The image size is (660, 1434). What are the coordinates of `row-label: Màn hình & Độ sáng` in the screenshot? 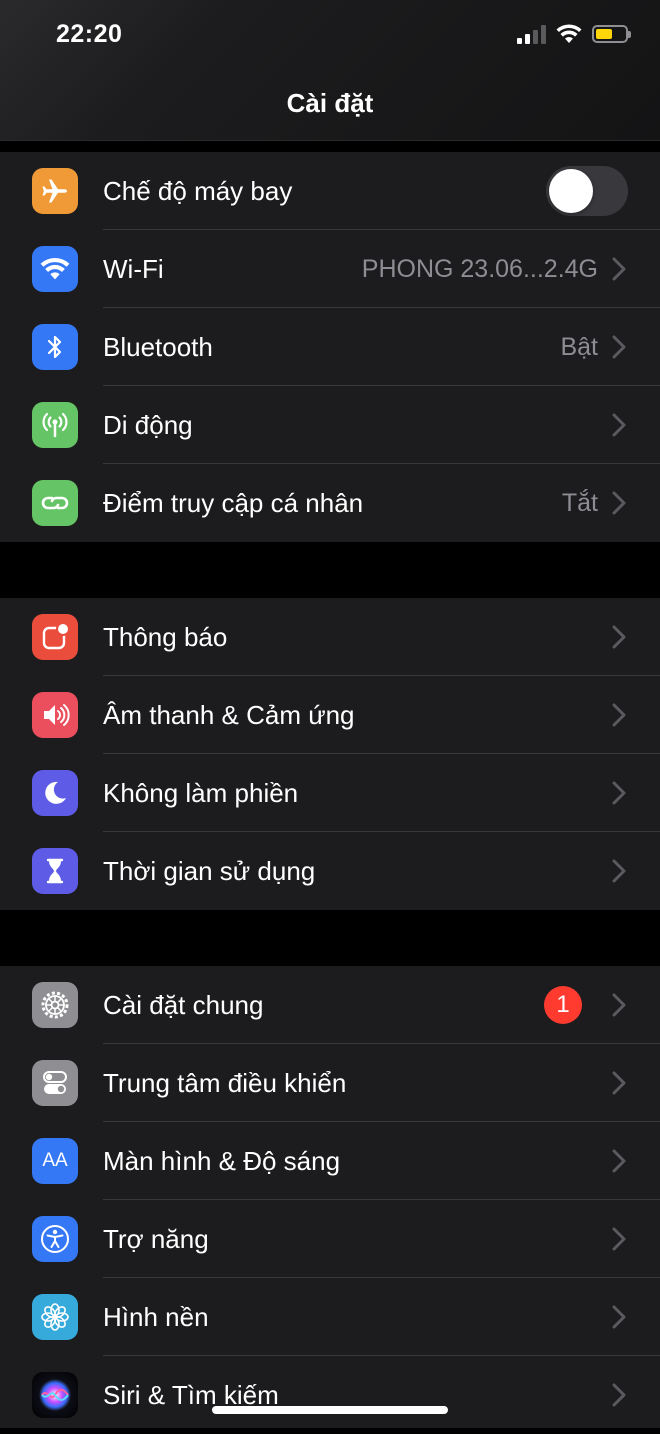 It's located at (222, 1160).